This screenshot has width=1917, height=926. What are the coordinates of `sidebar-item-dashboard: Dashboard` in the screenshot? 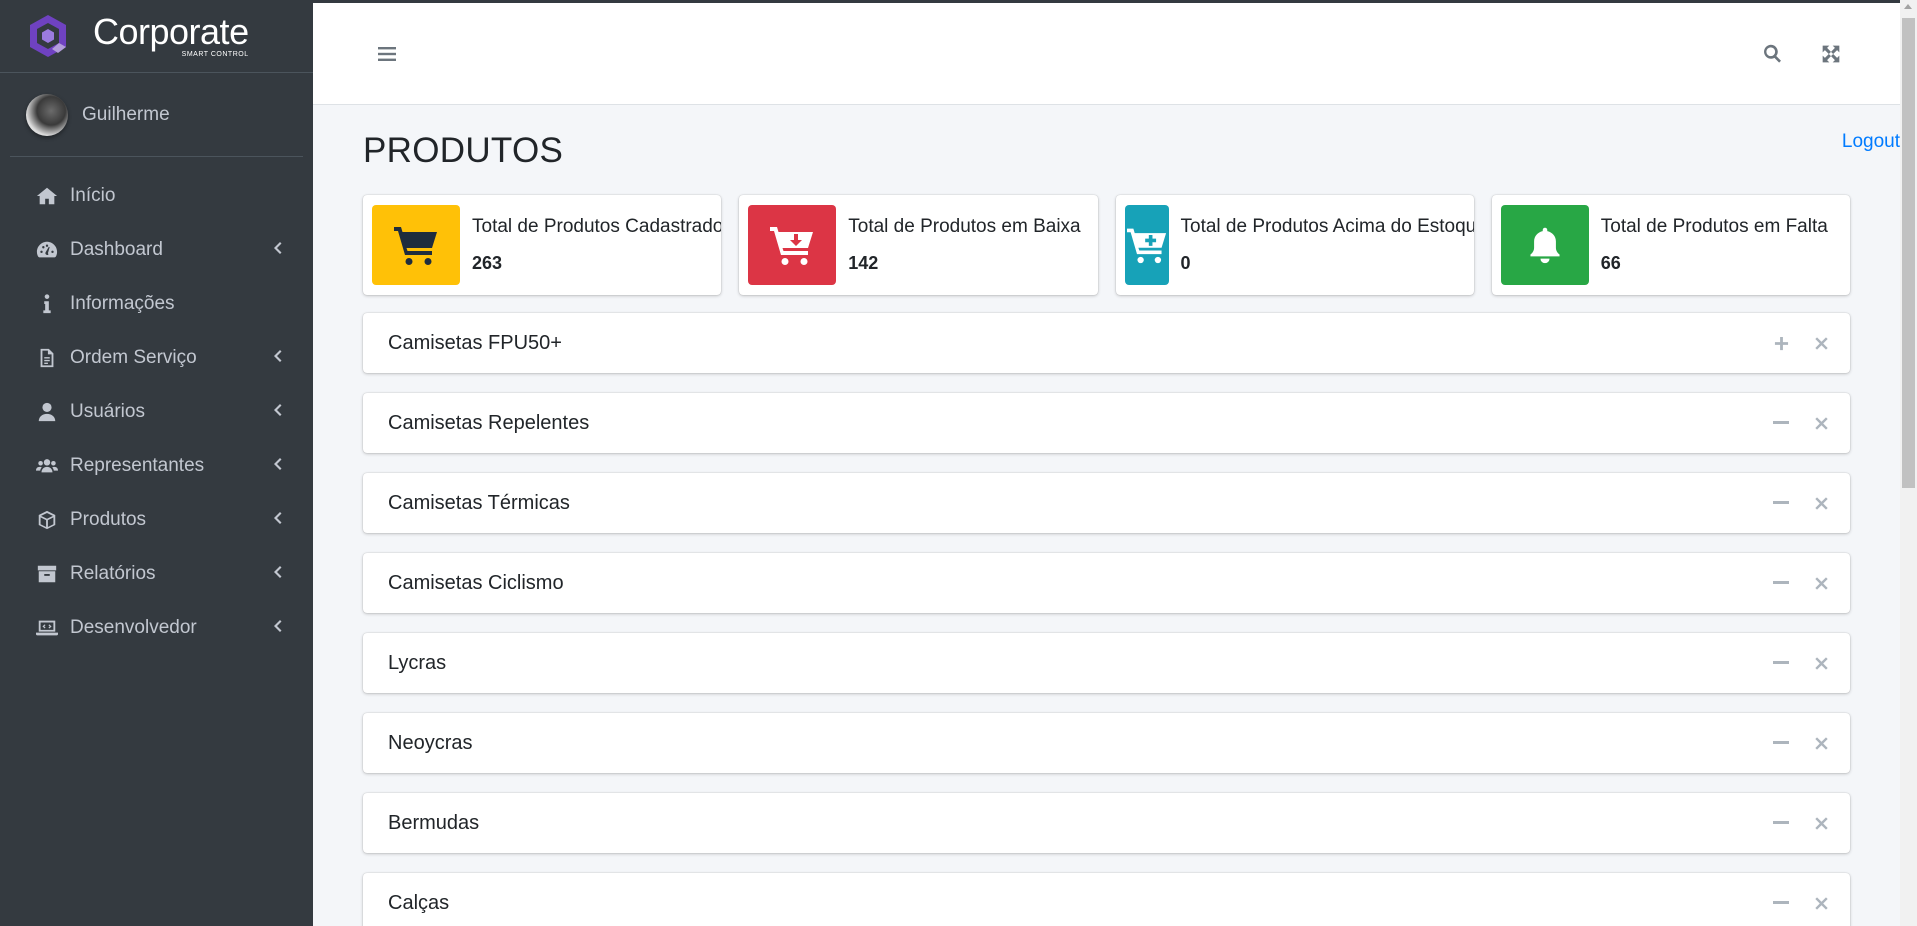 It's located at (156, 250).